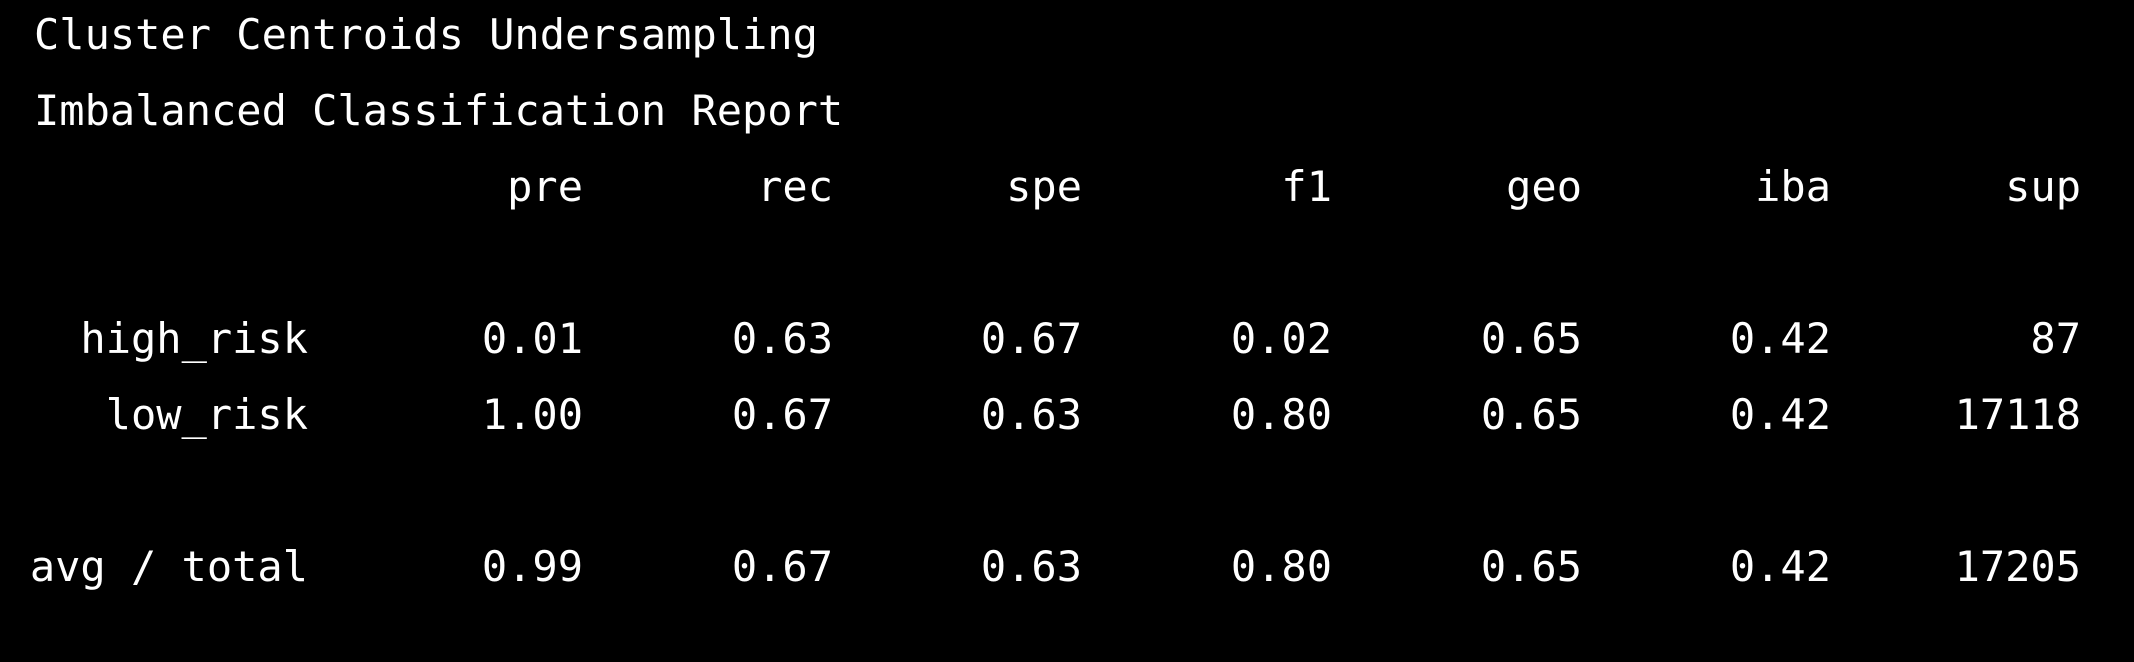  I want to click on column-header-pre: pre, so click(545, 186).